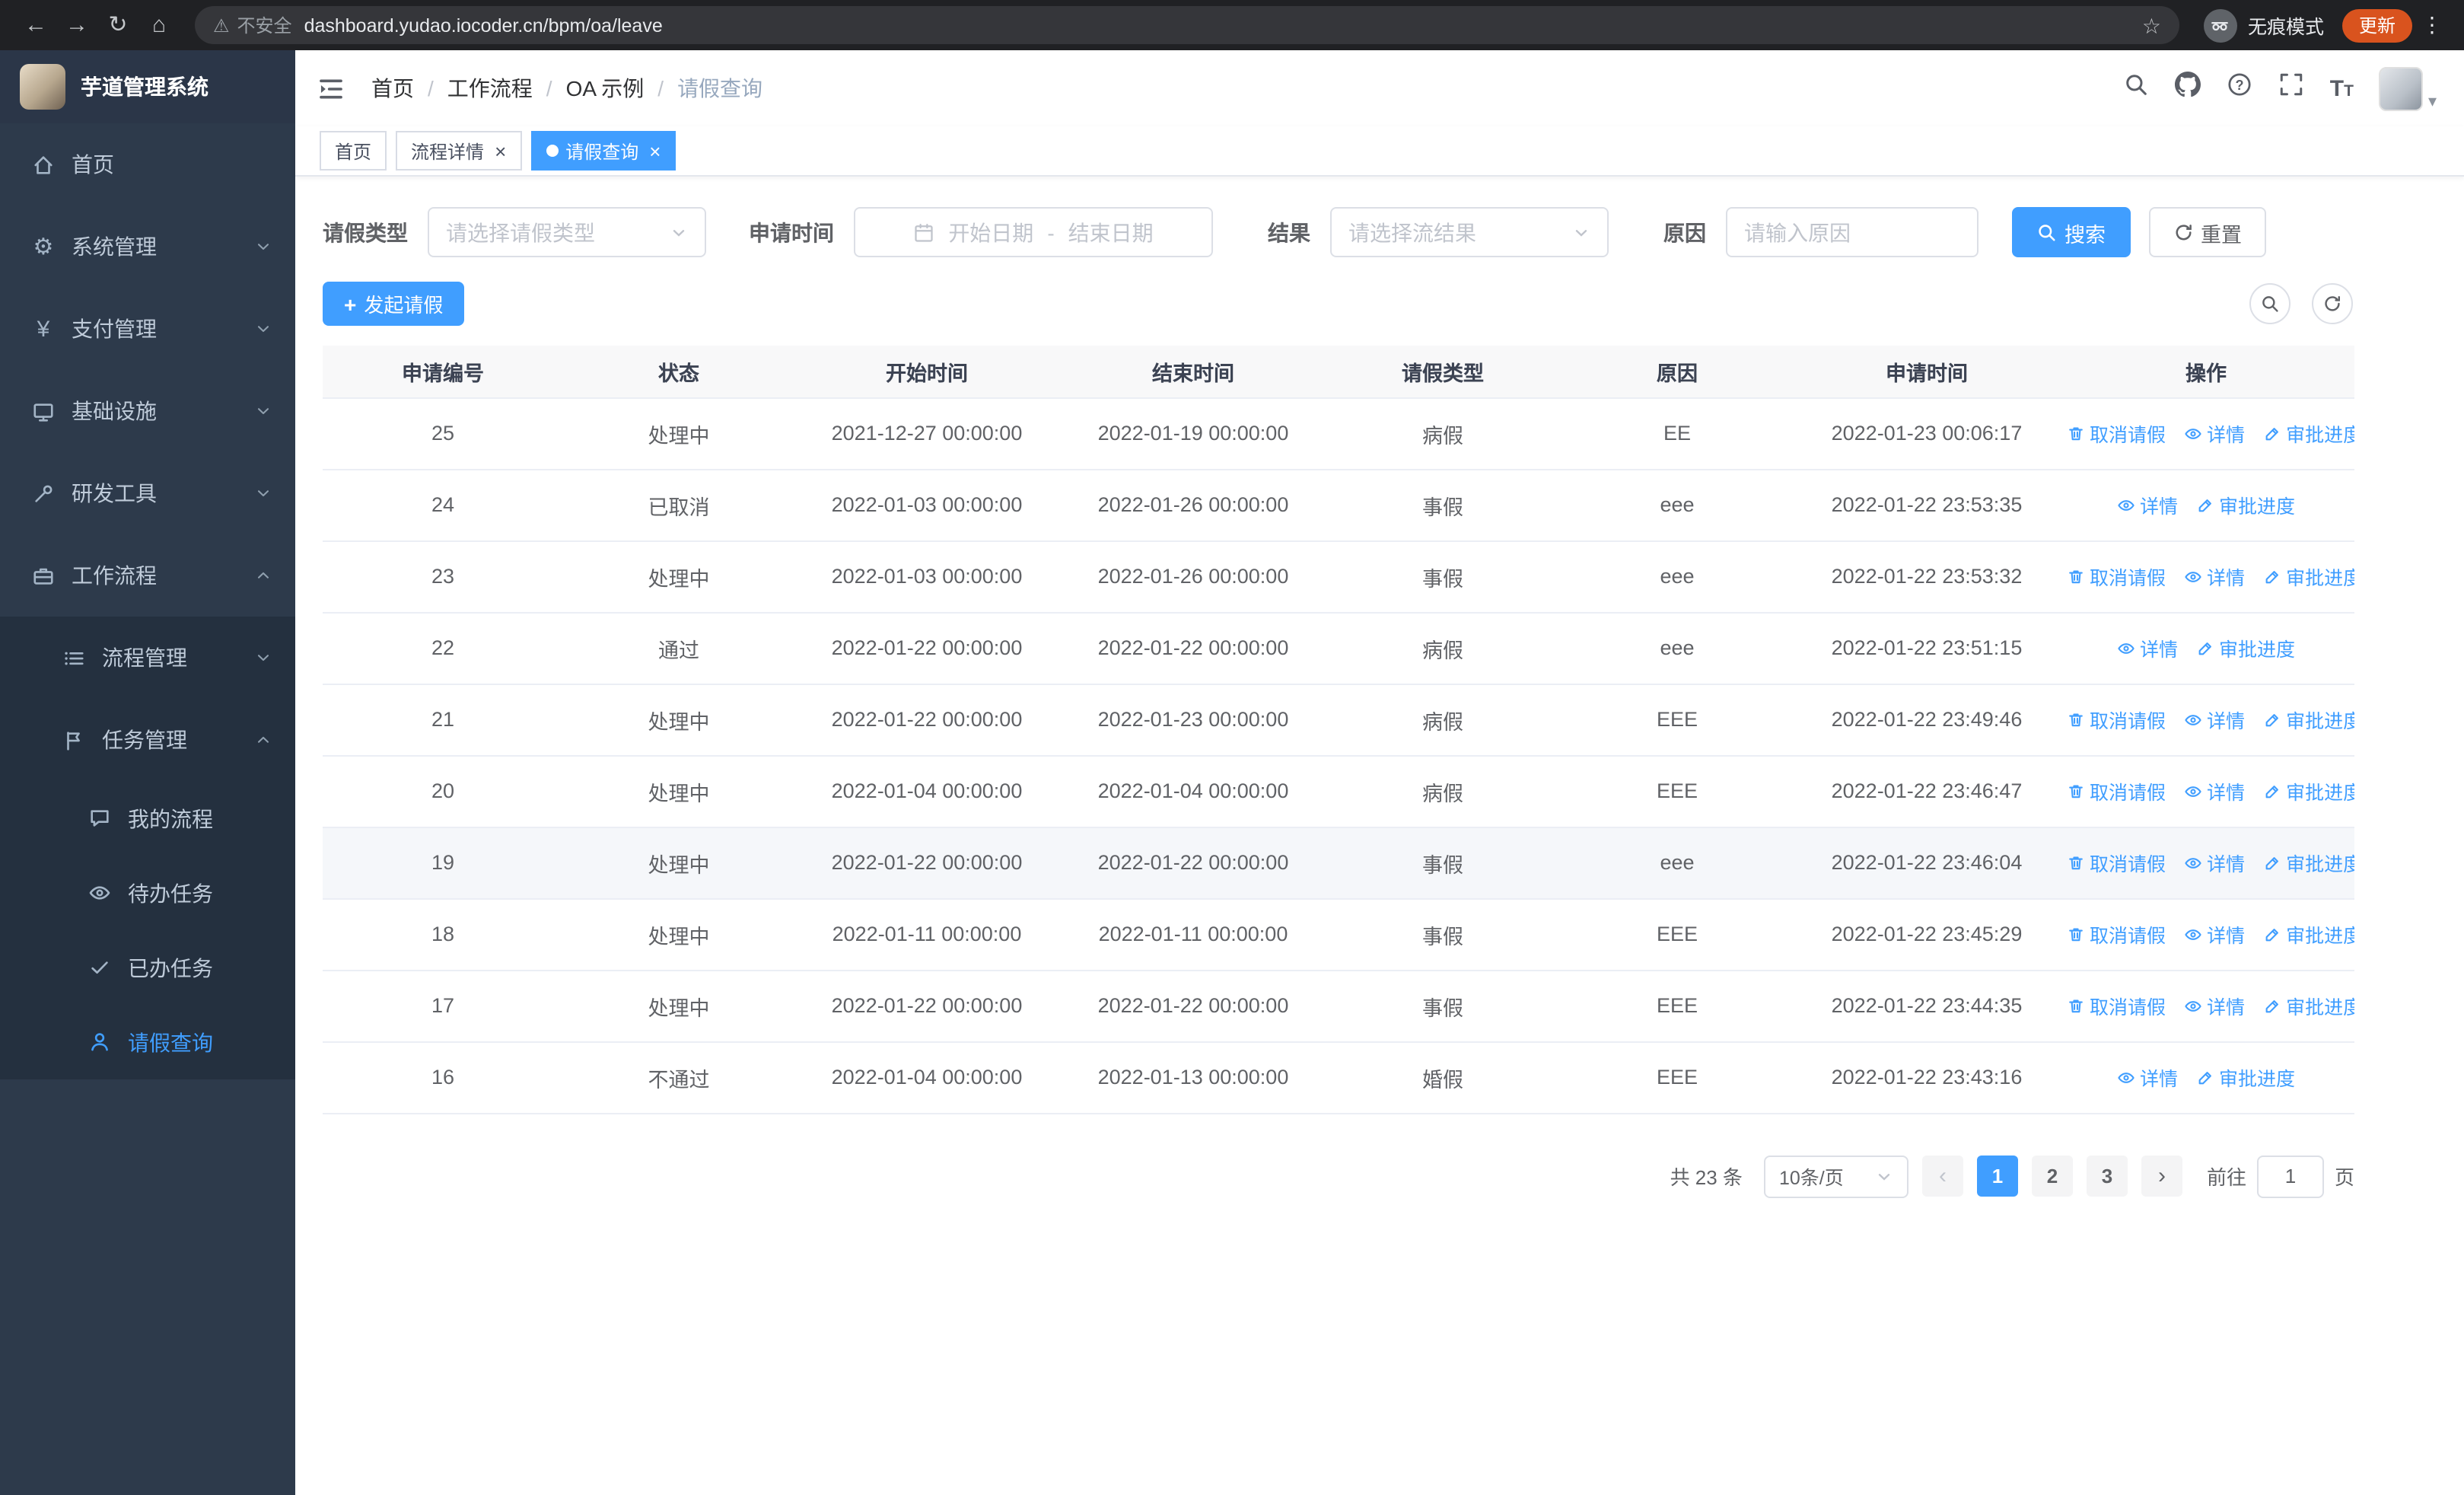 The height and width of the screenshot is (1495, 2464). Describe the element at coordinates (2052, 1176) in the screenshot. I see `page-button-2: 2` at that location.